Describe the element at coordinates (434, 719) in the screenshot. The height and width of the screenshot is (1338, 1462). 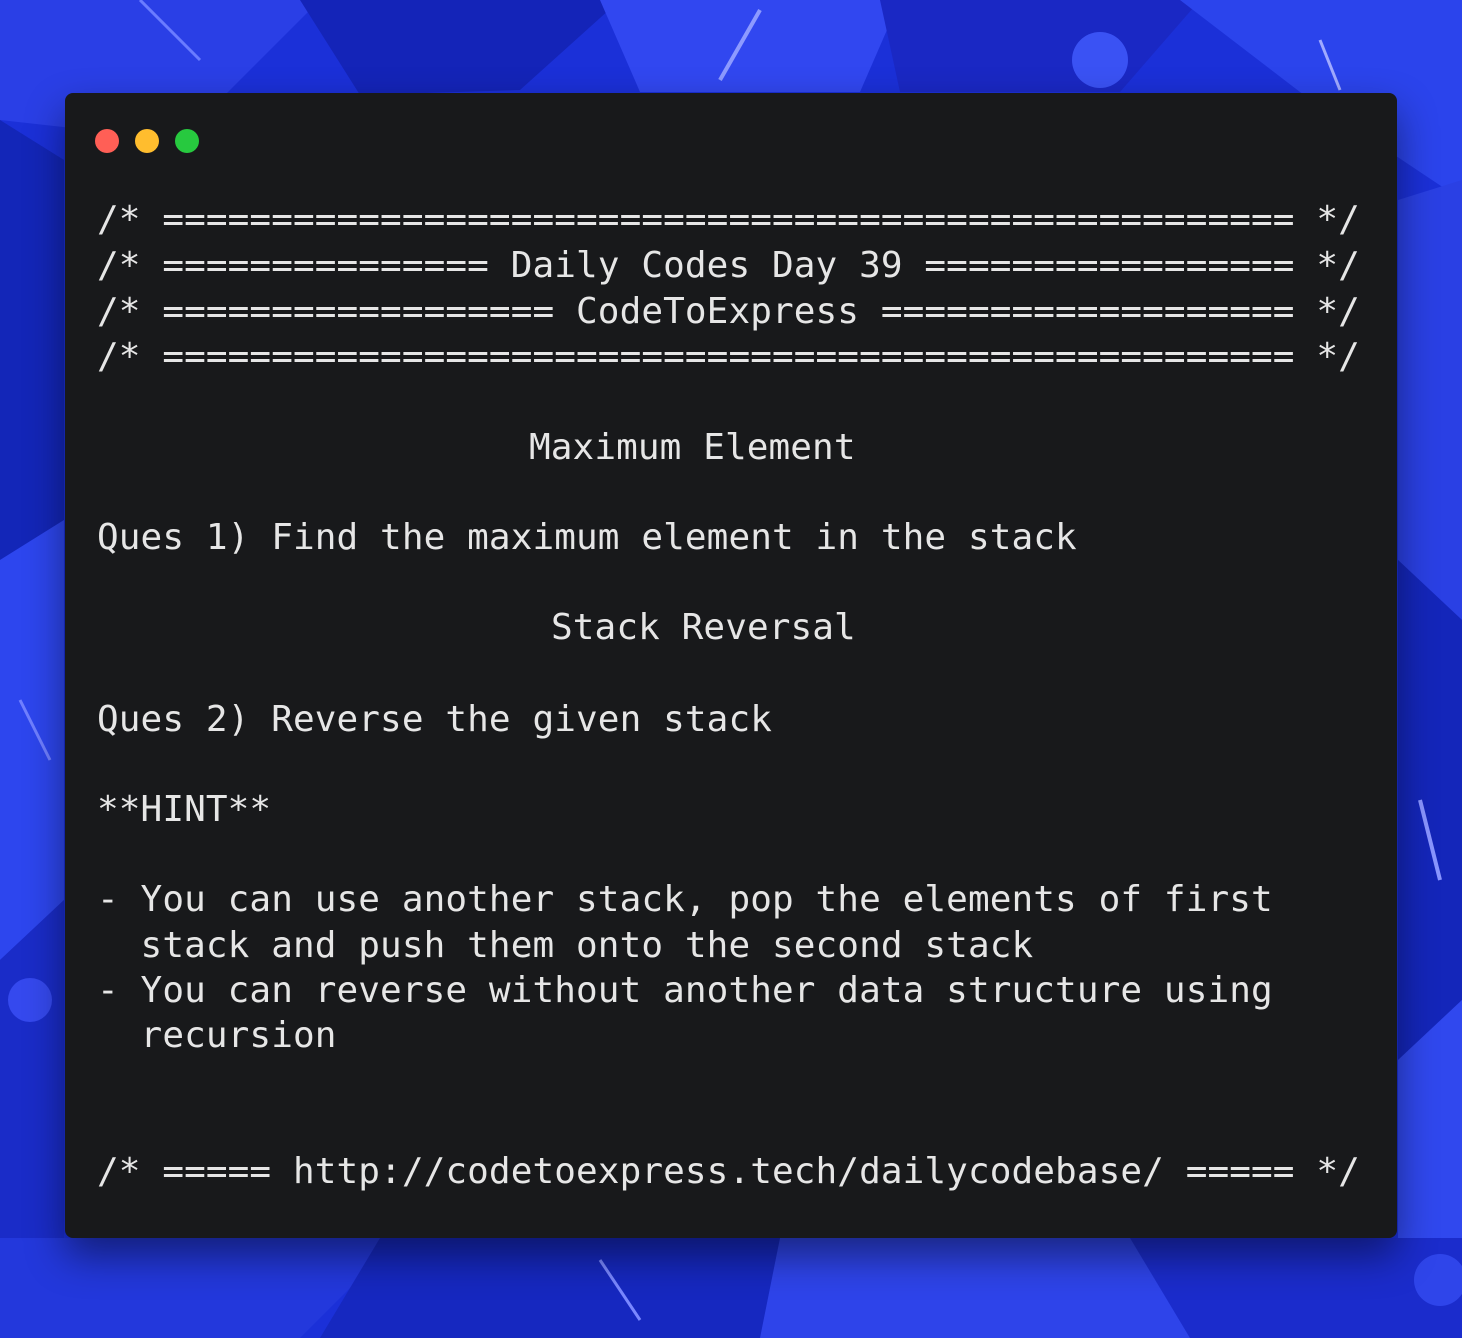
I see `question-2: Ques 2) Reverse the given stack` at that location.